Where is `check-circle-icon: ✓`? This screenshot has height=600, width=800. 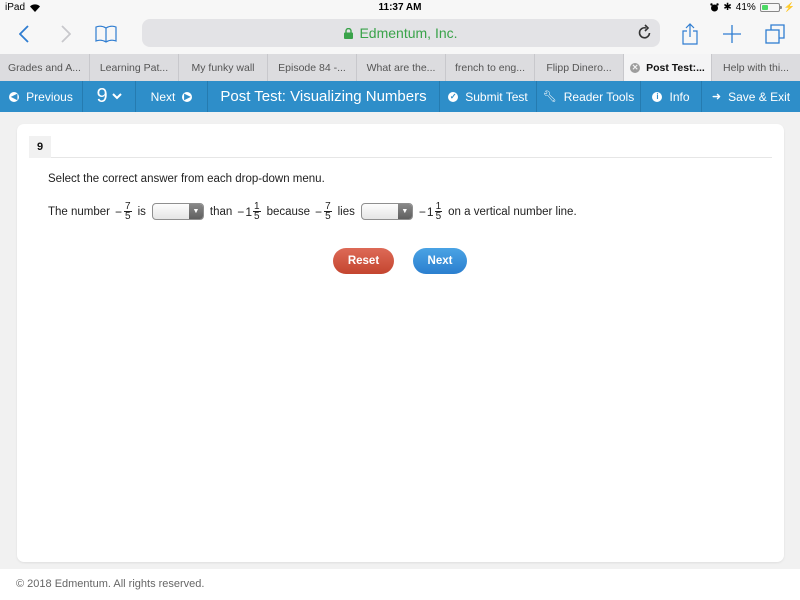
check-circle-icon: ✓ is located at coordinates (453, 96).